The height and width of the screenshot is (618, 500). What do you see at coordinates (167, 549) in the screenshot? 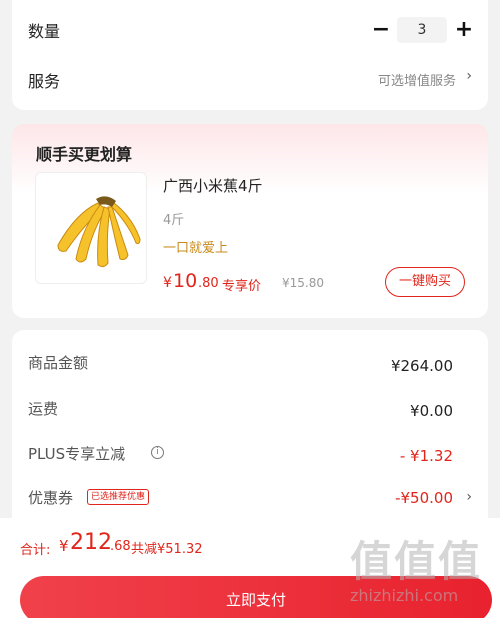
I see `total-saved: 共减¥51.32` at bounding box center [167, 549].